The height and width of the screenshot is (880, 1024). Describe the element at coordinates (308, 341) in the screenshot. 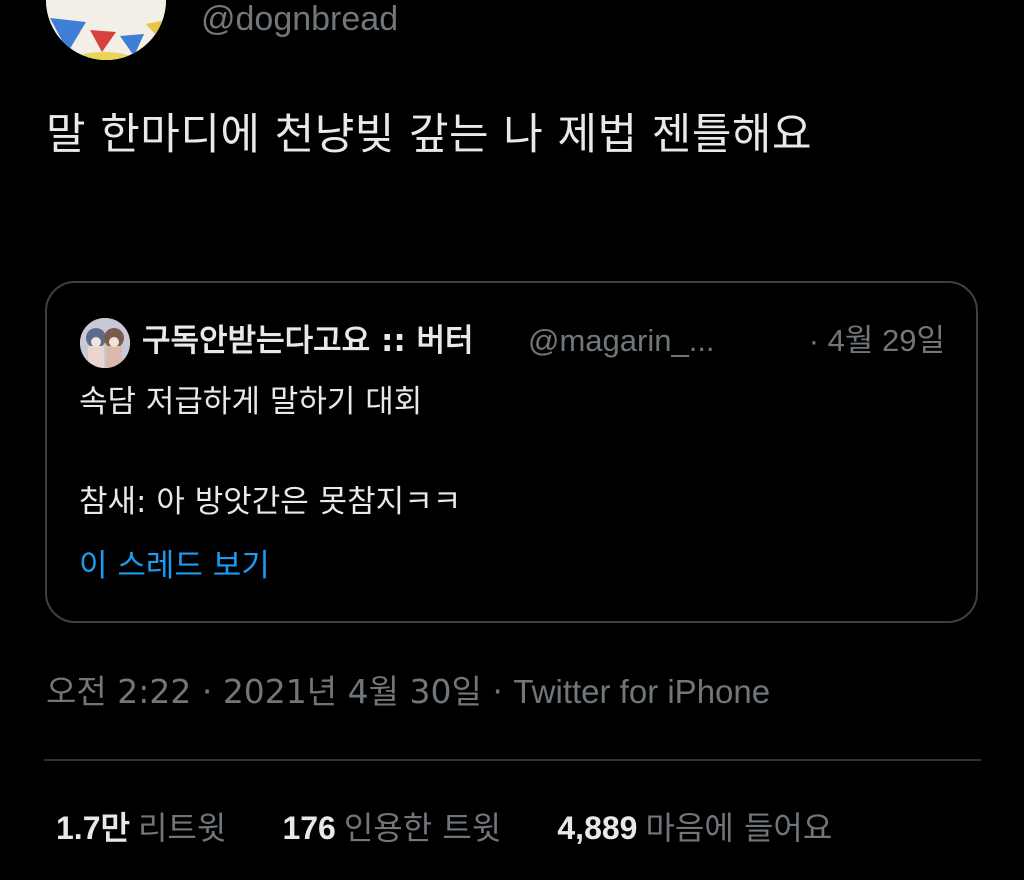

I see `quoted-author-name: 구독안받는다고요 :: 버터` at that location.